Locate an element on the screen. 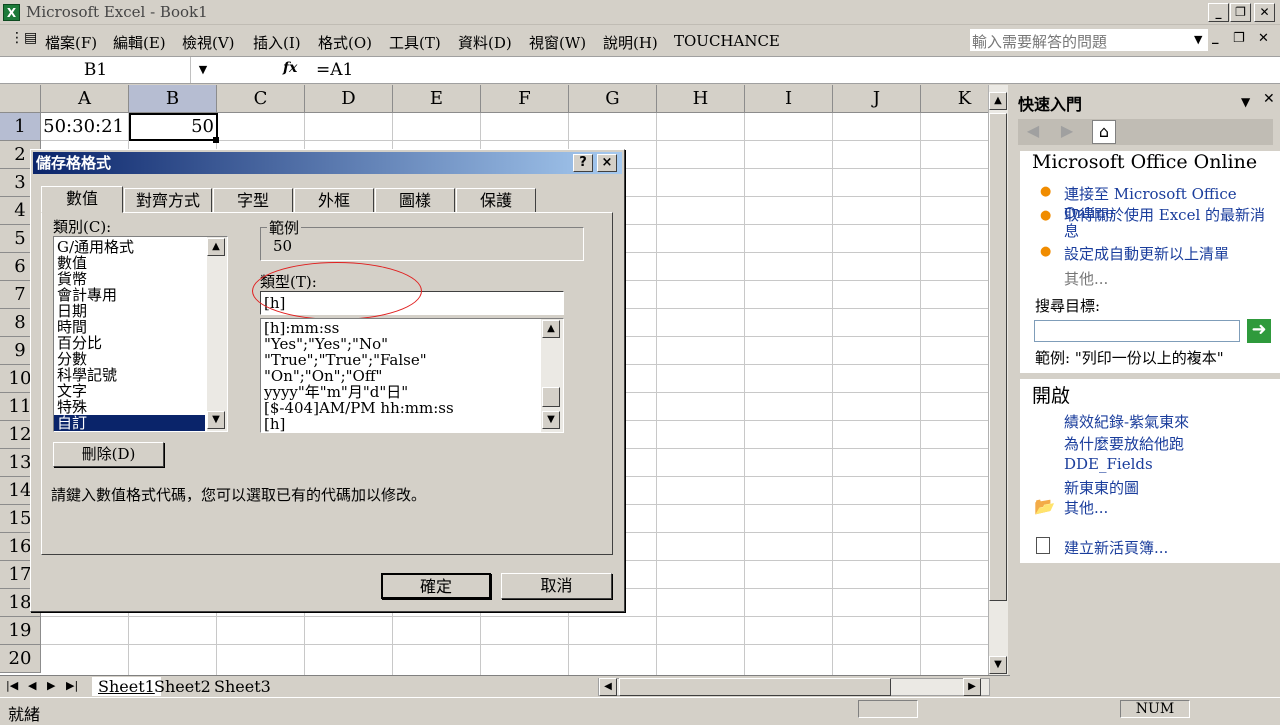 The height and width of the screenshot is (725, 1280). category-item: 科學記號 is located at coordinates (140, 375).